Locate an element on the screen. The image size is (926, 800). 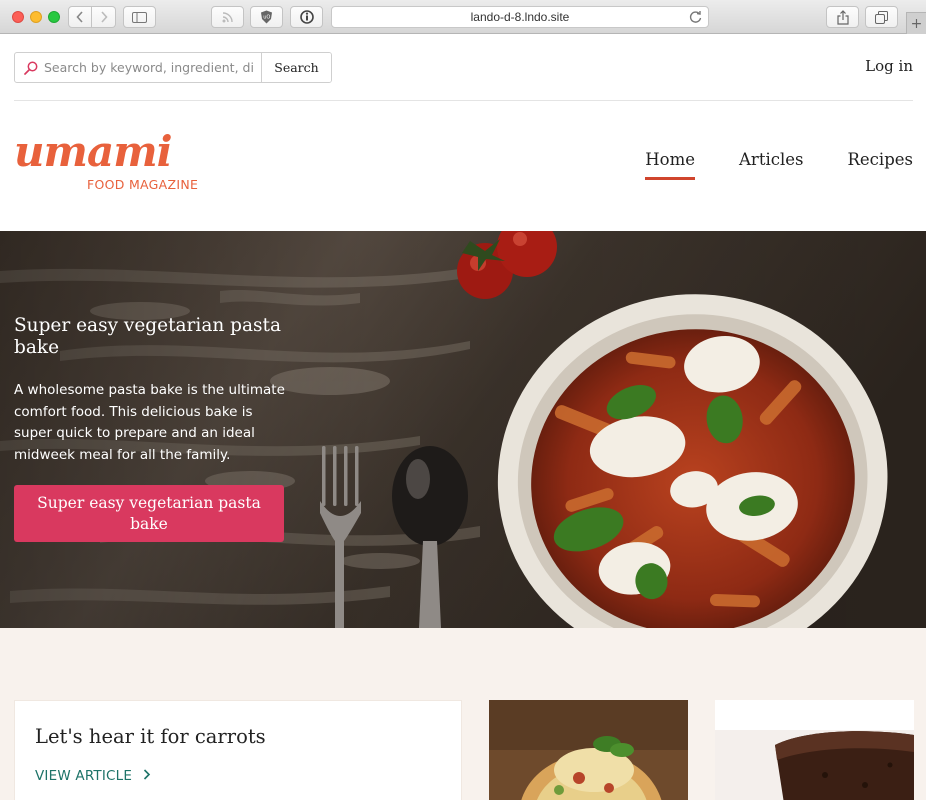
recipe-thumbnail-quiche is located at coordinates (588, 750).